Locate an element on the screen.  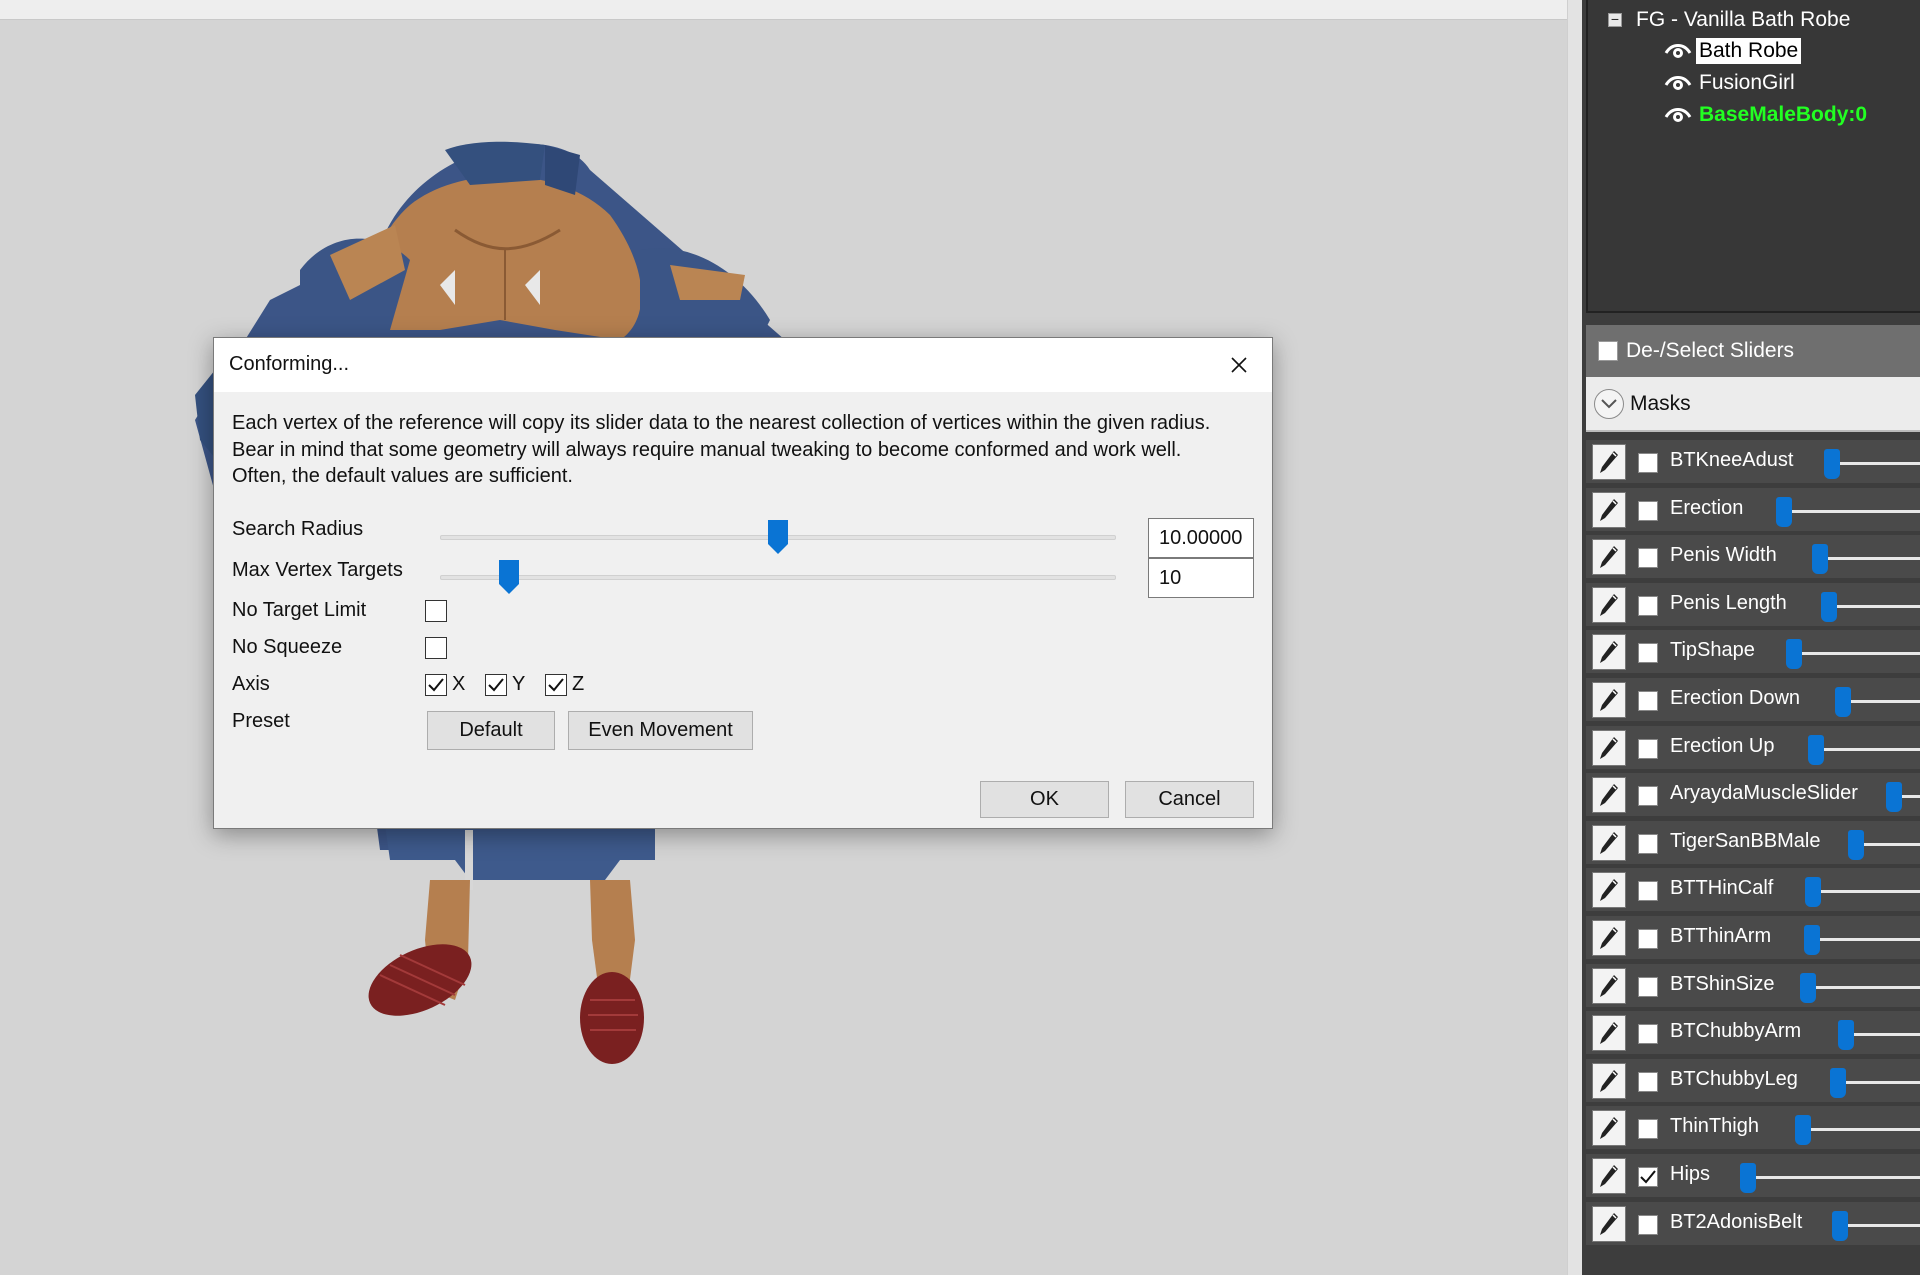
slider-row: BTShinSize is located at coordinates (1753, 986).